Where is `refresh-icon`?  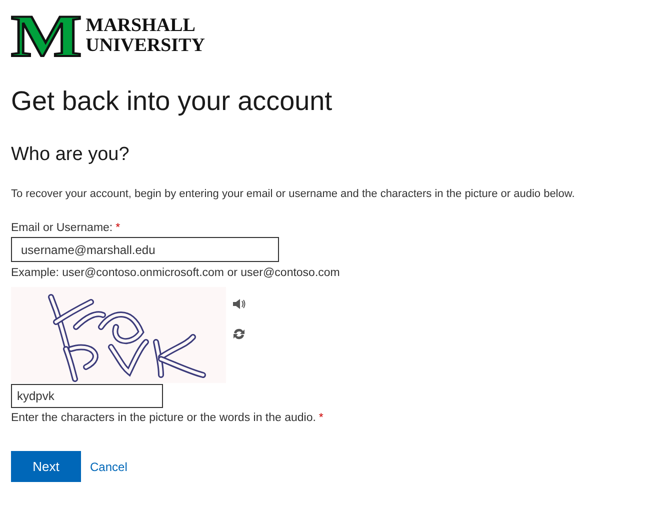 refresh-icon is located at coordinates (239, 334).